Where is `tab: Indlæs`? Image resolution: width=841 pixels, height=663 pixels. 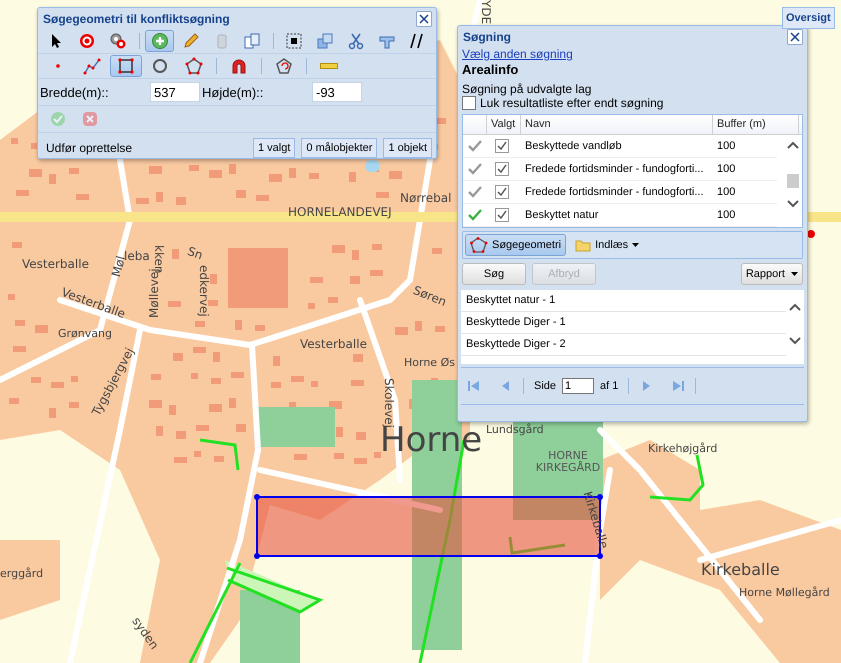
tab: Indlæs is located at coordinates (607, 245).